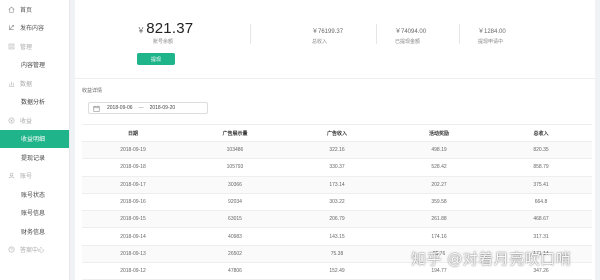  What do you see at coordinates (320, 42) in the screenshot?
I see `stat-label: 总收入` at bounding box center [320, 42].